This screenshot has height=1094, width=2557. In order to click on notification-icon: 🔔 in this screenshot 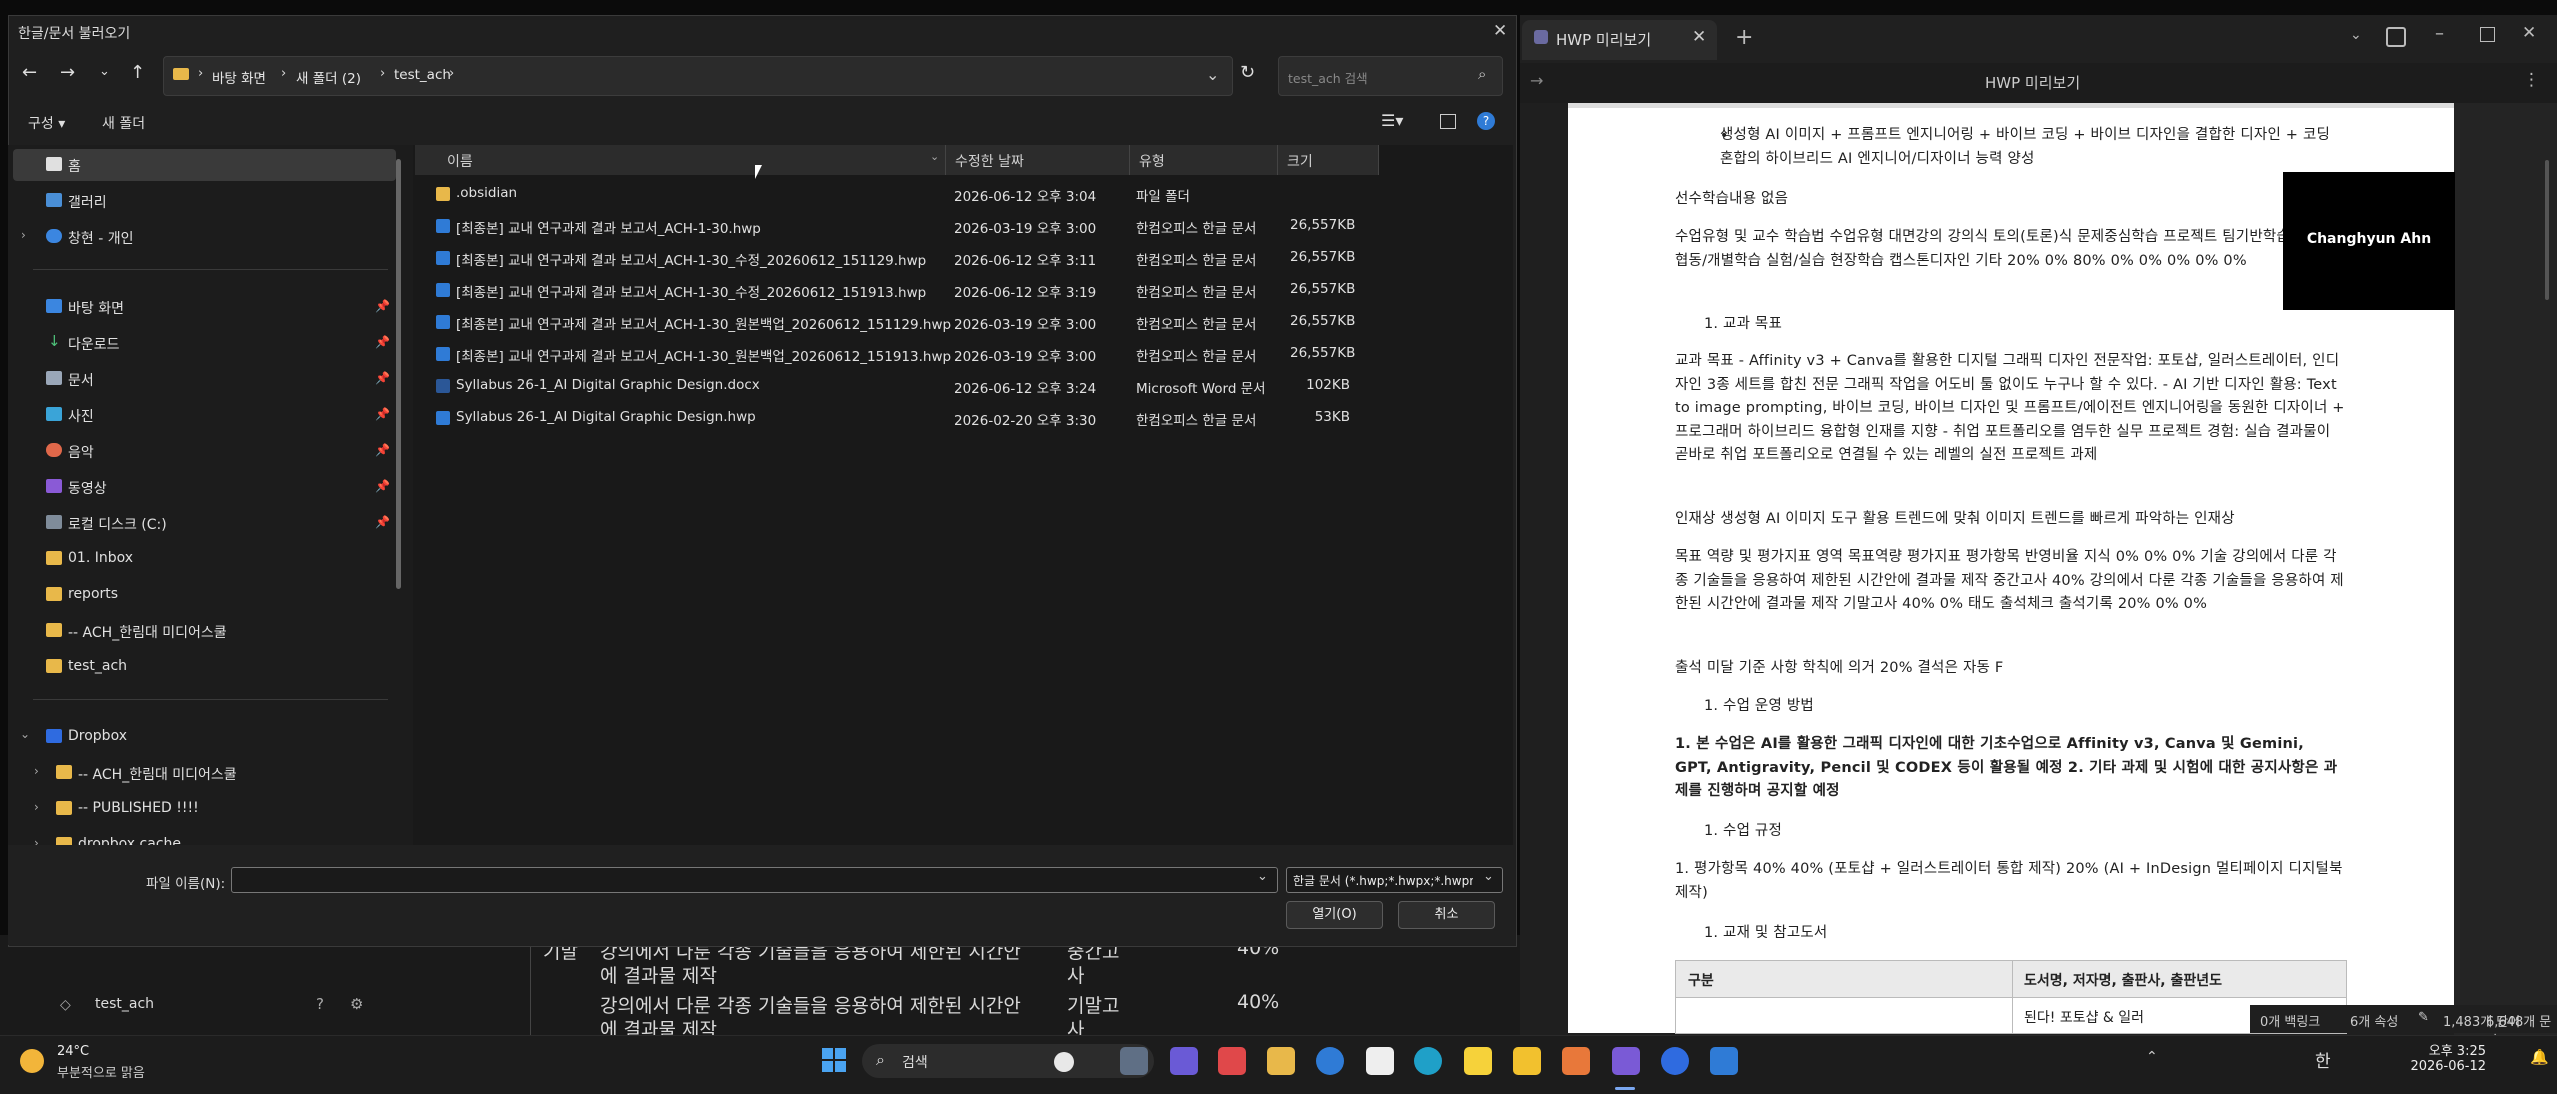, I will do `click(2539, 1057)`.